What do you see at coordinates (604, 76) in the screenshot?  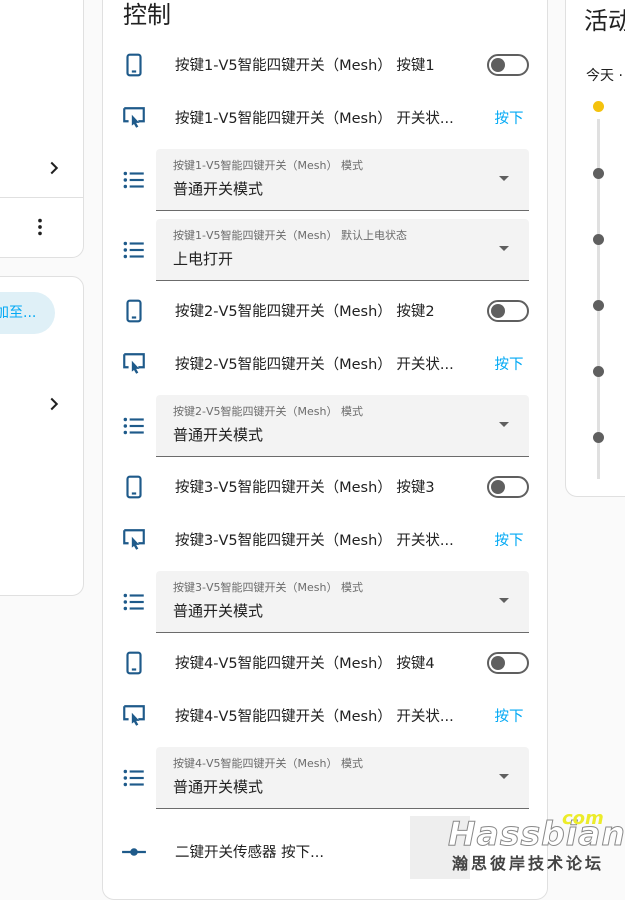 I see `date-header: 今天 ·` at bounding box center [604, 76].